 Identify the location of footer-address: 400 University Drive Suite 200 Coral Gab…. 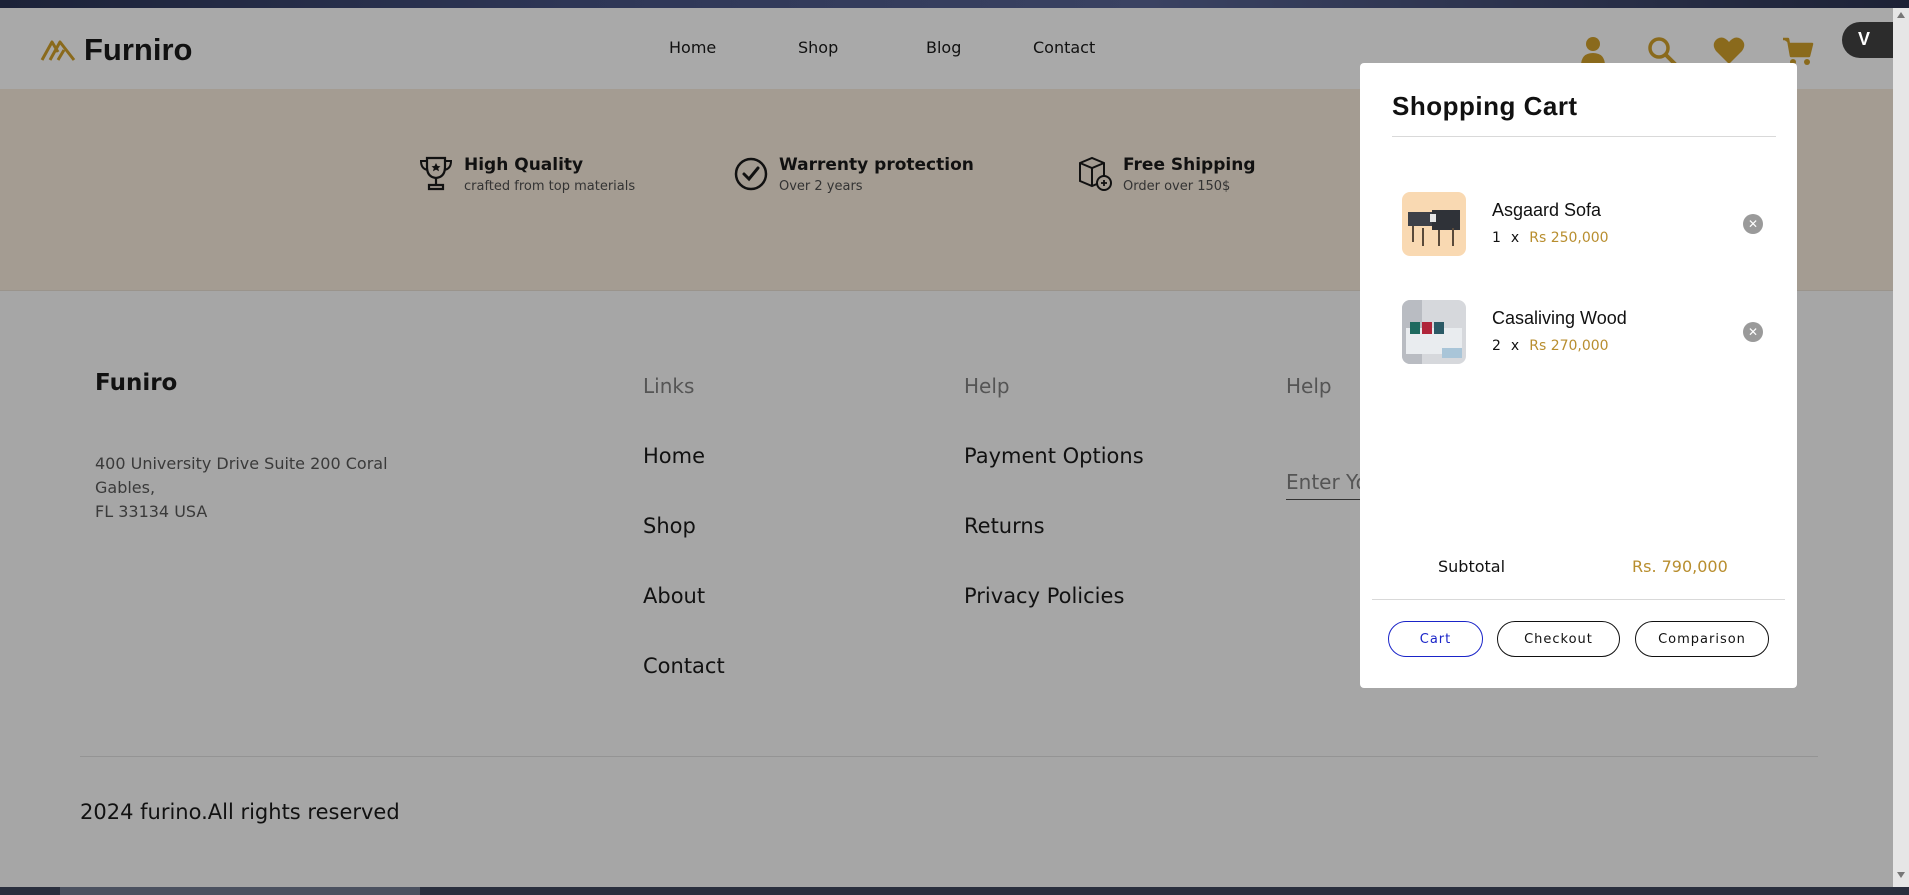
(250, 488).